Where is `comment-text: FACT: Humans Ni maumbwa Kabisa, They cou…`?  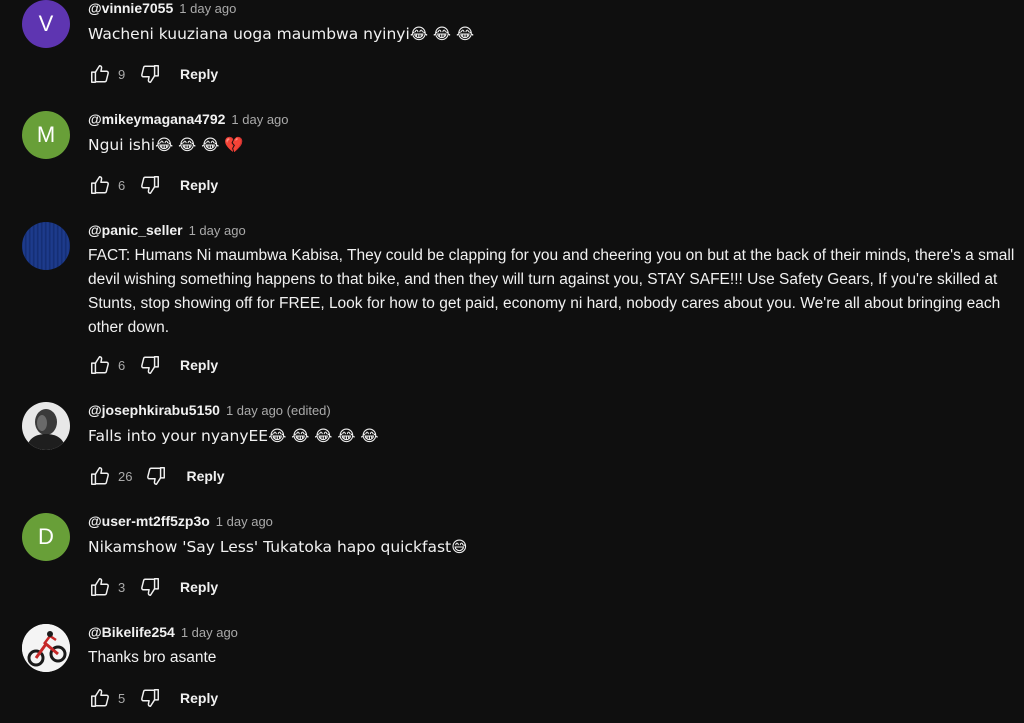
comment-text: FACT: Humans Ni maumbwa Kabisa, They cou… is located at coordinates (551, 291).